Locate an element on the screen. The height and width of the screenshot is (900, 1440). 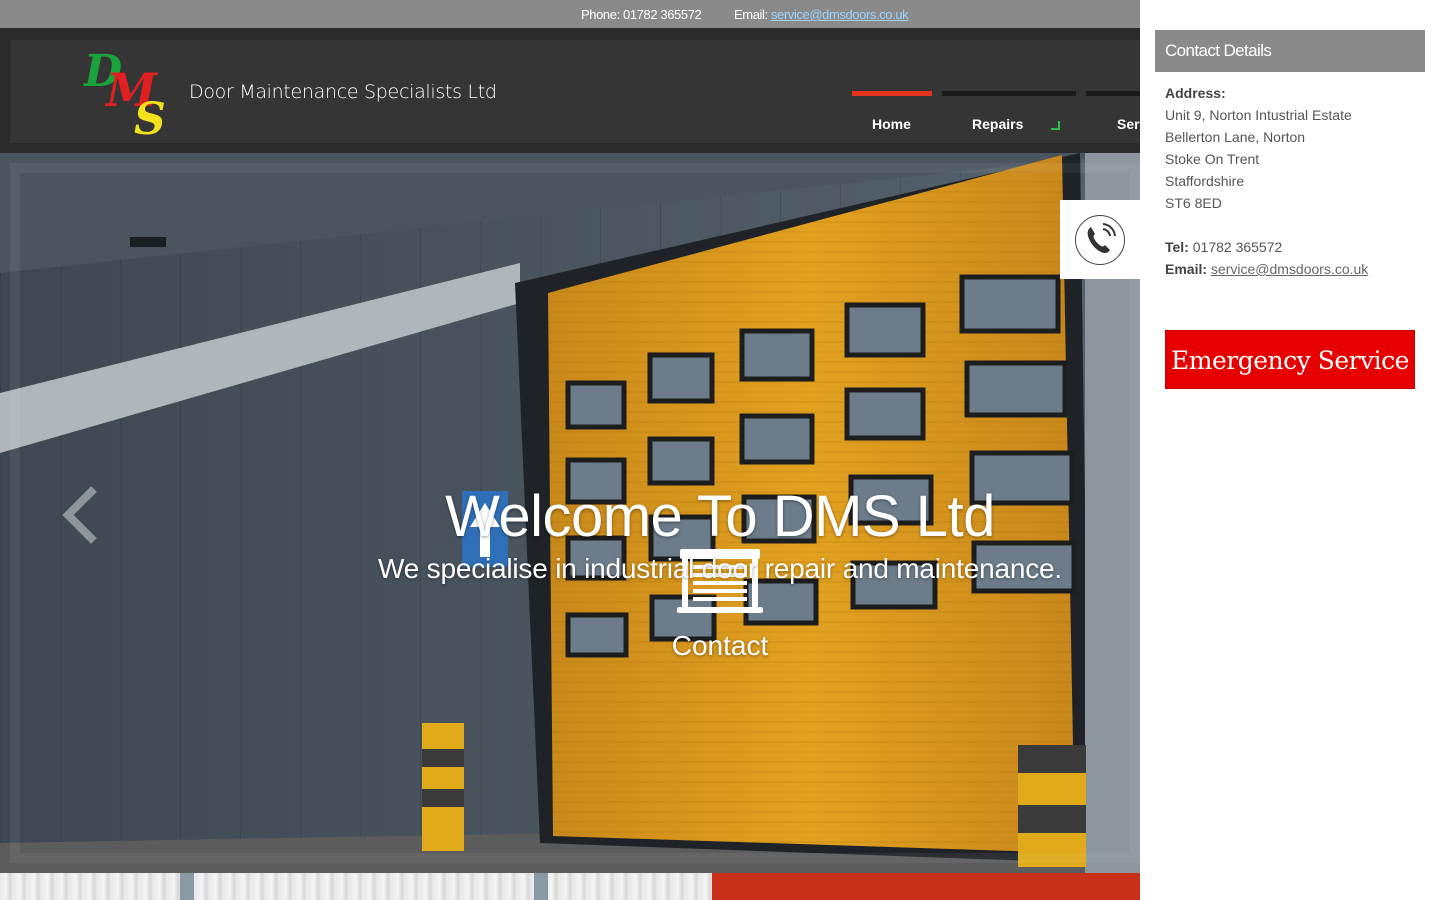
topbar-email: Email: service@dmsdoors.co.uk is located at coordinates (821, 14).